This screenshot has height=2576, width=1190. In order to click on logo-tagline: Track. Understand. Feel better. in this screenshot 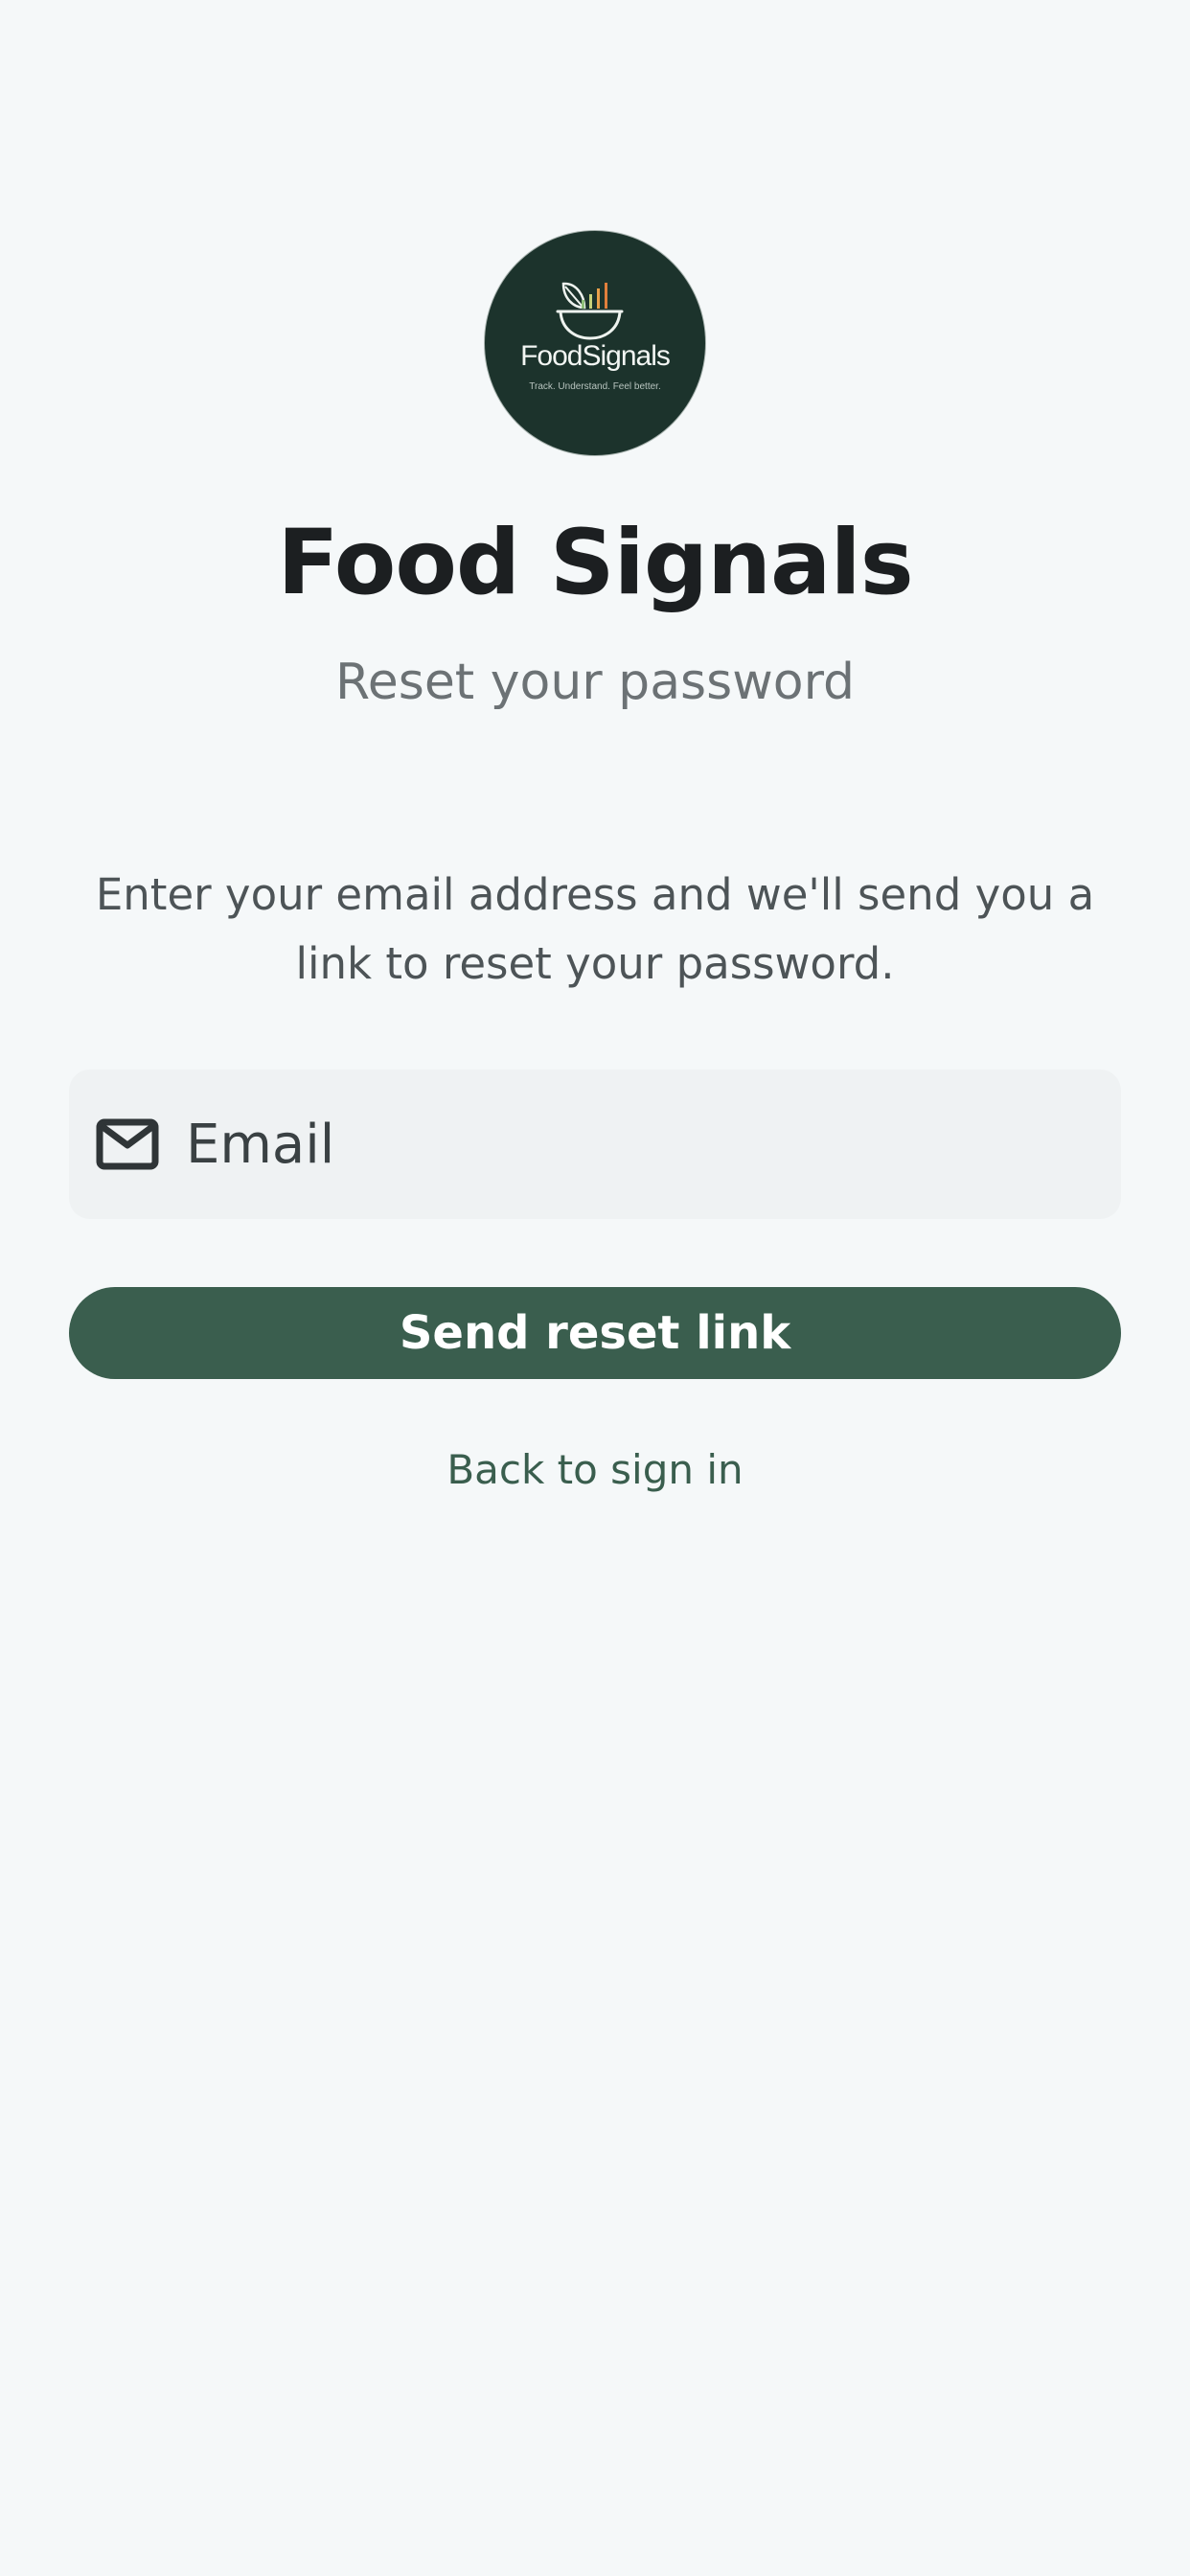, I will do `click(595, 386)`.